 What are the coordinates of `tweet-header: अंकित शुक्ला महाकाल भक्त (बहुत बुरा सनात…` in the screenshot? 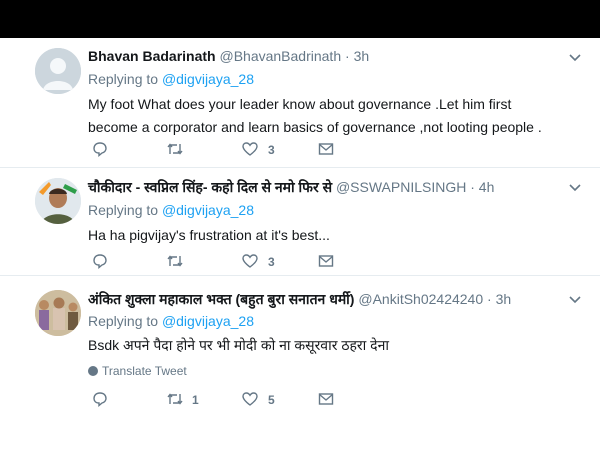 It's located at (299, 299).